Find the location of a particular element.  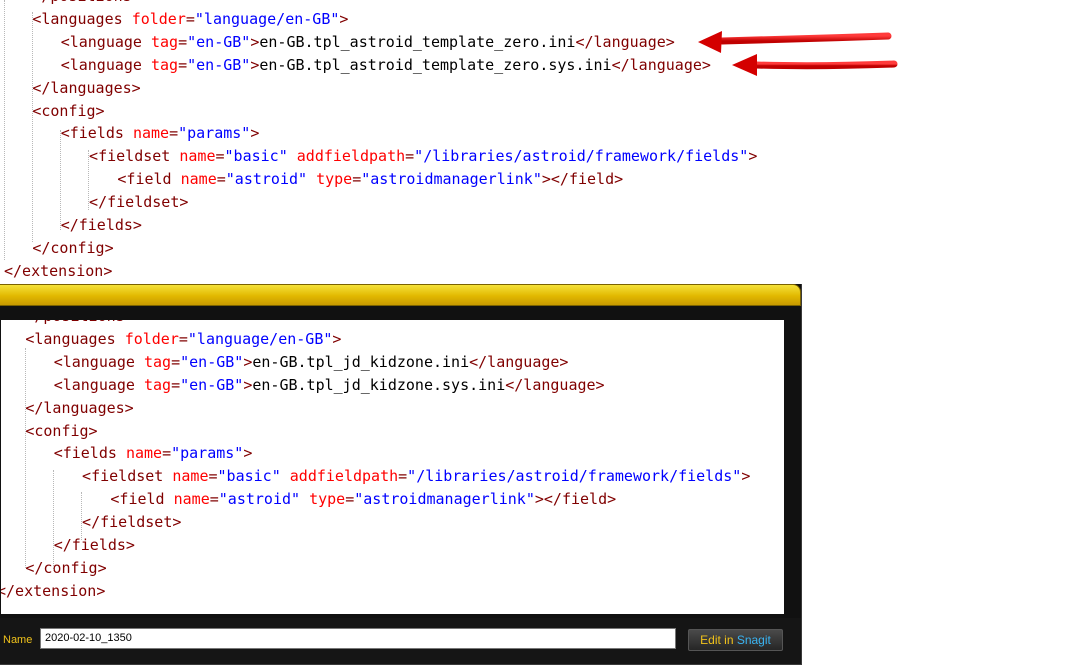

code-line: </positions> is located at coordinates (79, 323).